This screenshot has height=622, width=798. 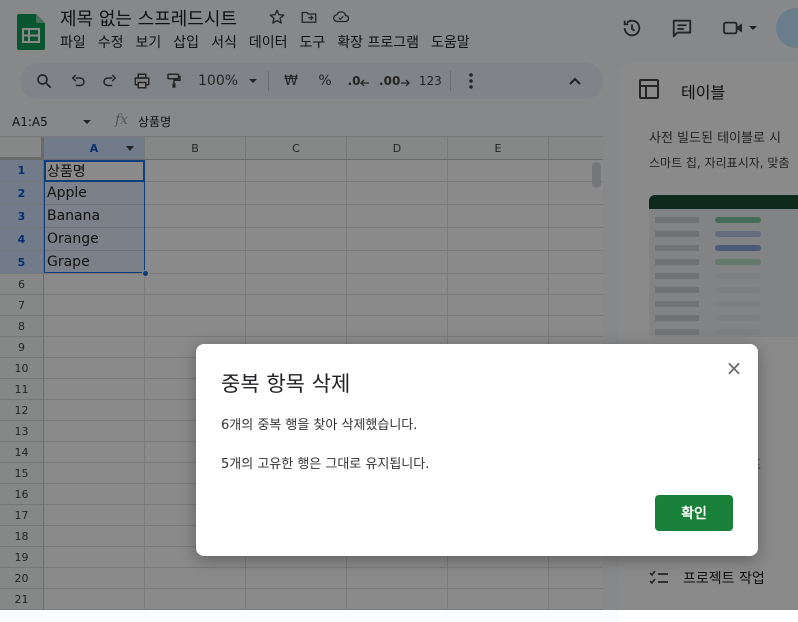 I want to click on close-icon: ×, so click(x=734, y=368).